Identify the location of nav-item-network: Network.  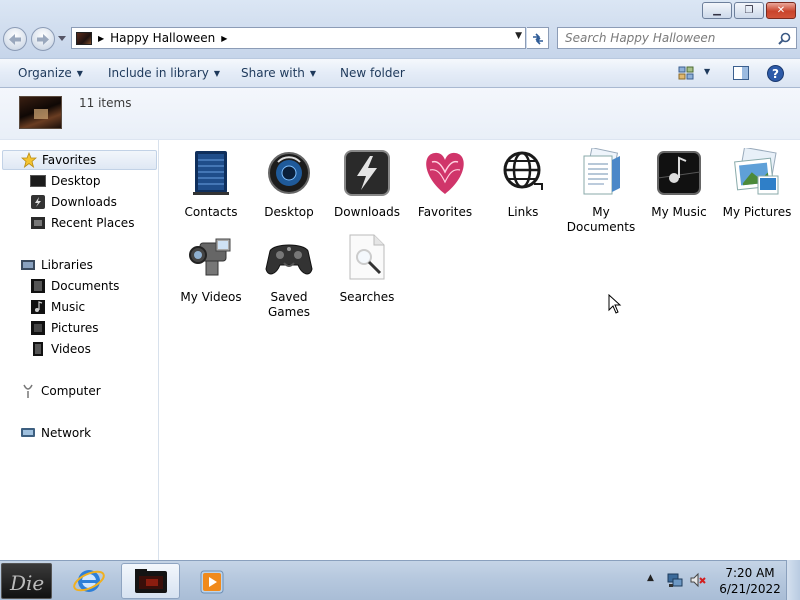
(55, 433).